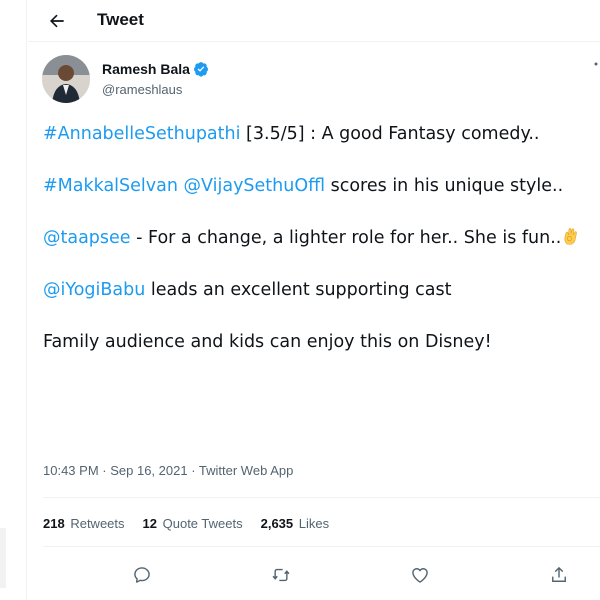  I want to click on quote-tweets-label: Quote Tweets, so click(202, 523).